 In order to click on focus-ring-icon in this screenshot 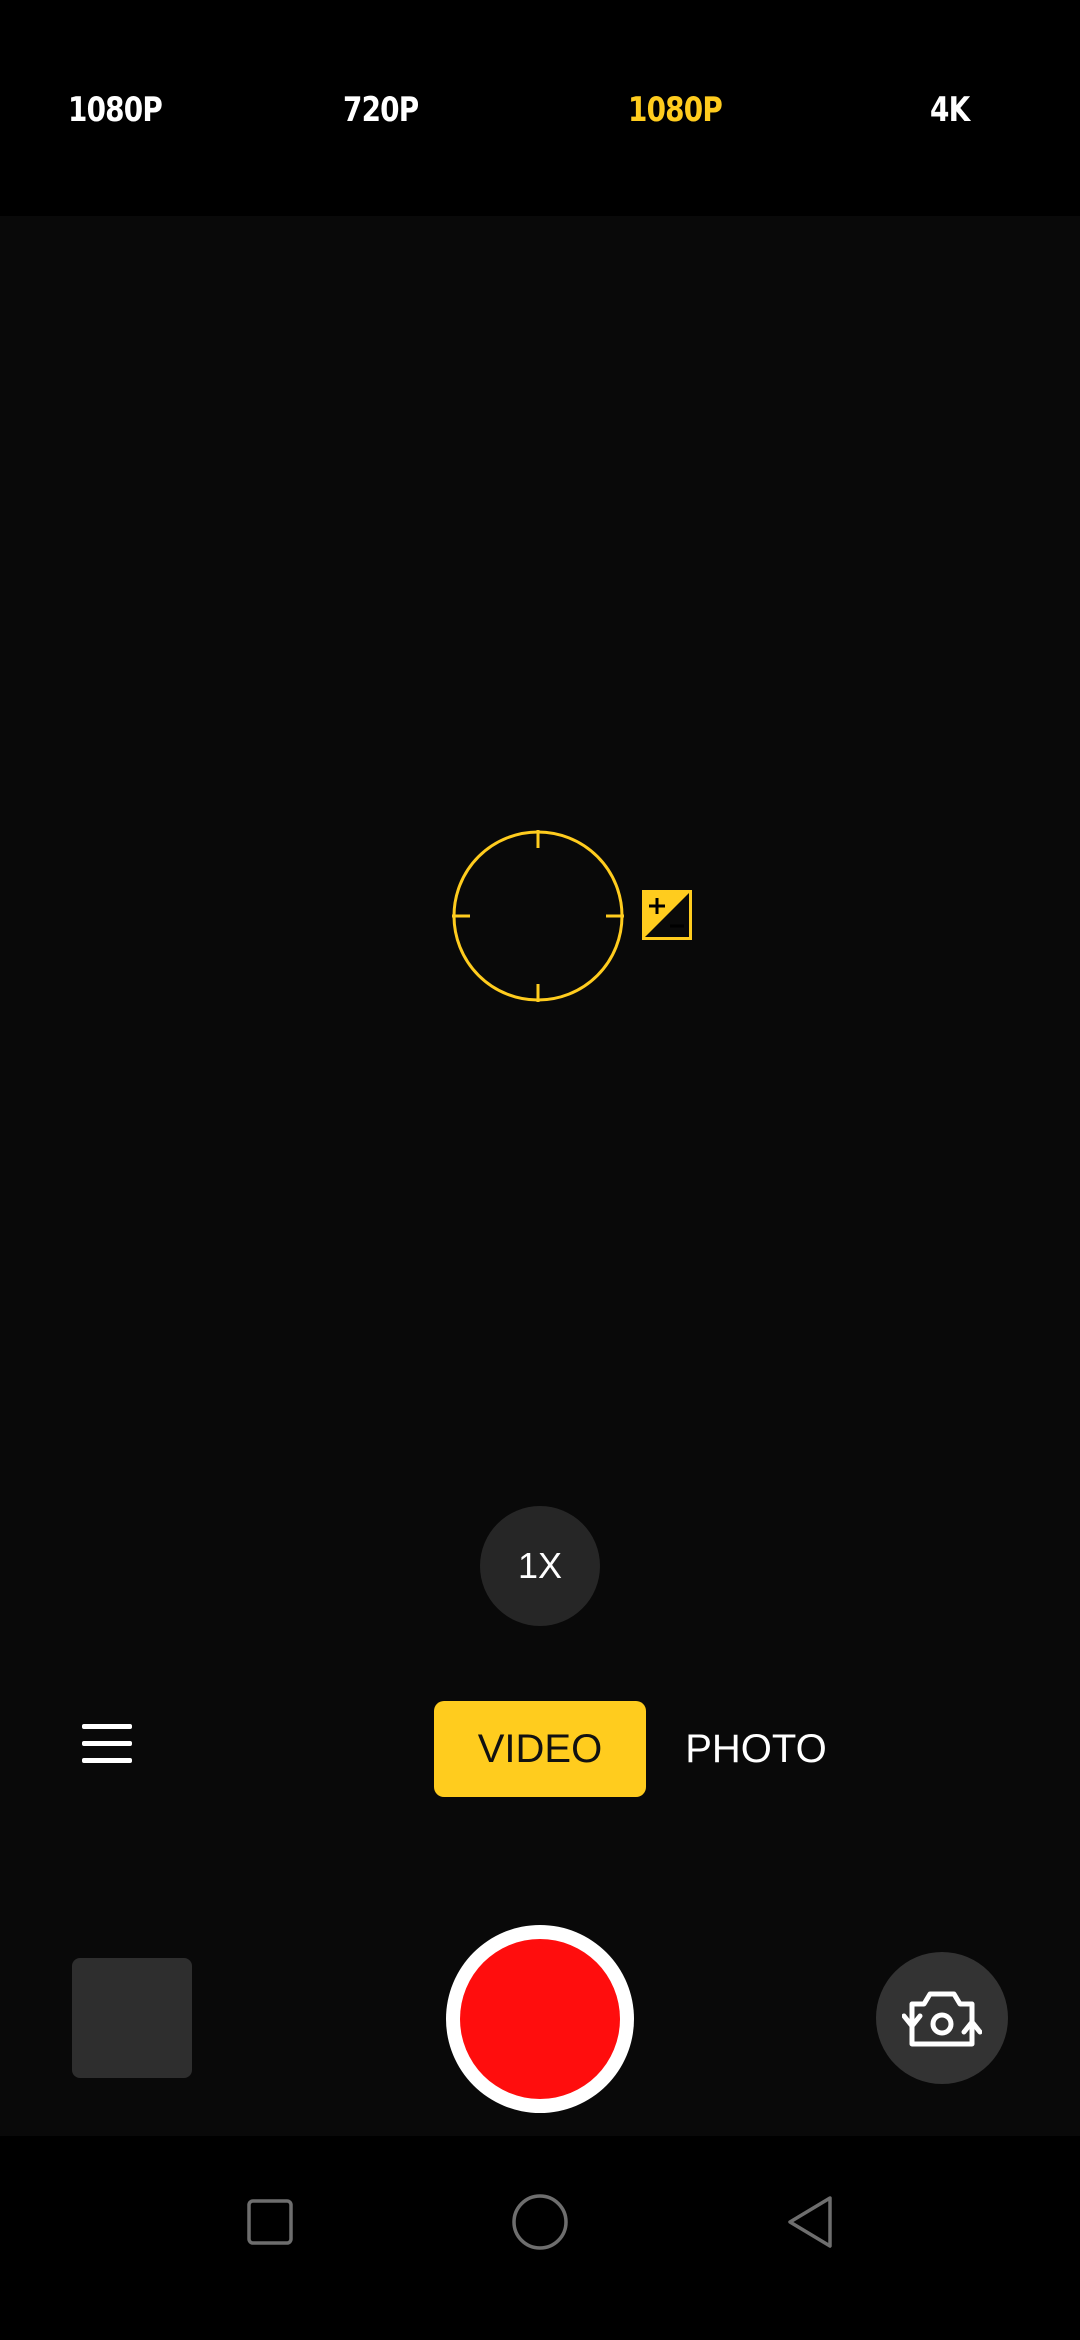, I will do `click(538, 916)`.